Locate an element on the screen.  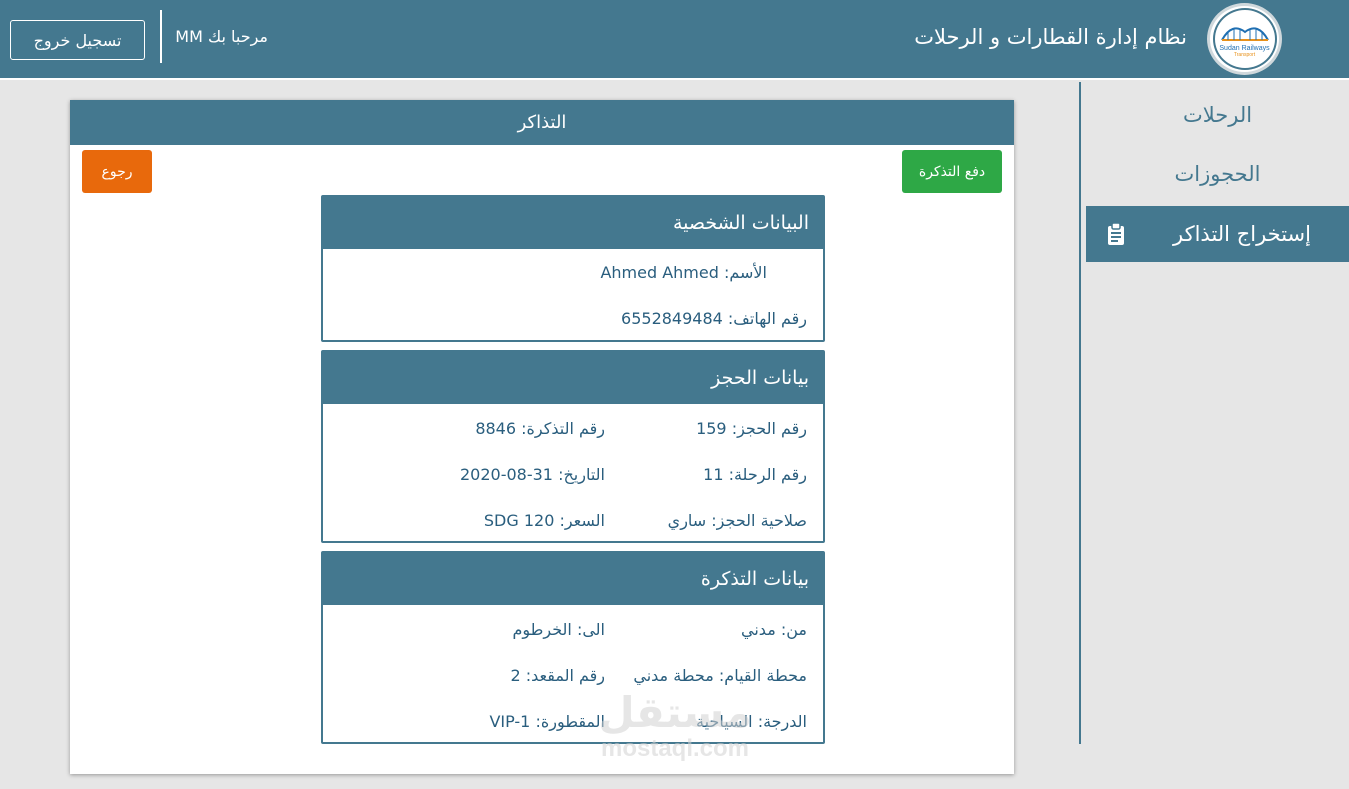
panel-title: بيانات التذكرة is located at coordinates (573, 579).